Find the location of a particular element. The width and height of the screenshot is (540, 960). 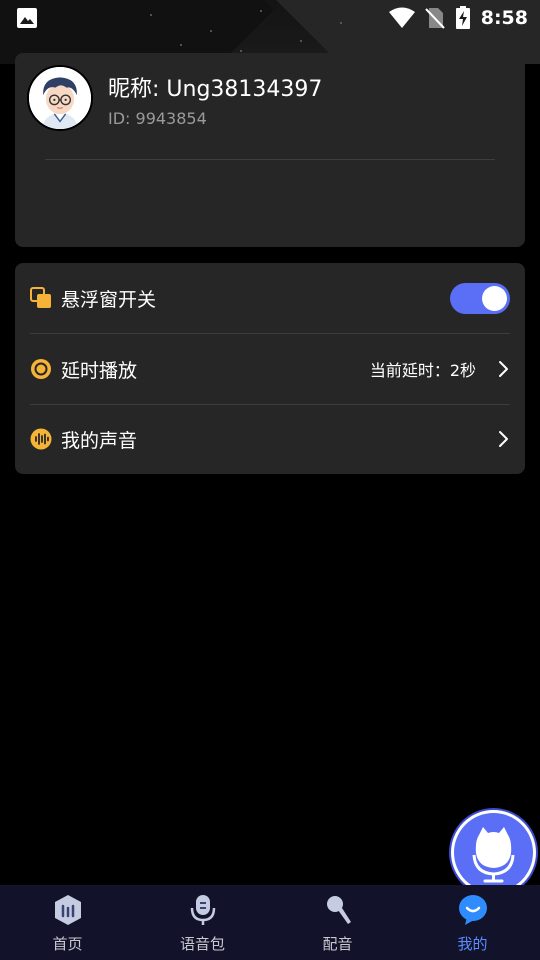

avatar is located at coordinates (60, 98).